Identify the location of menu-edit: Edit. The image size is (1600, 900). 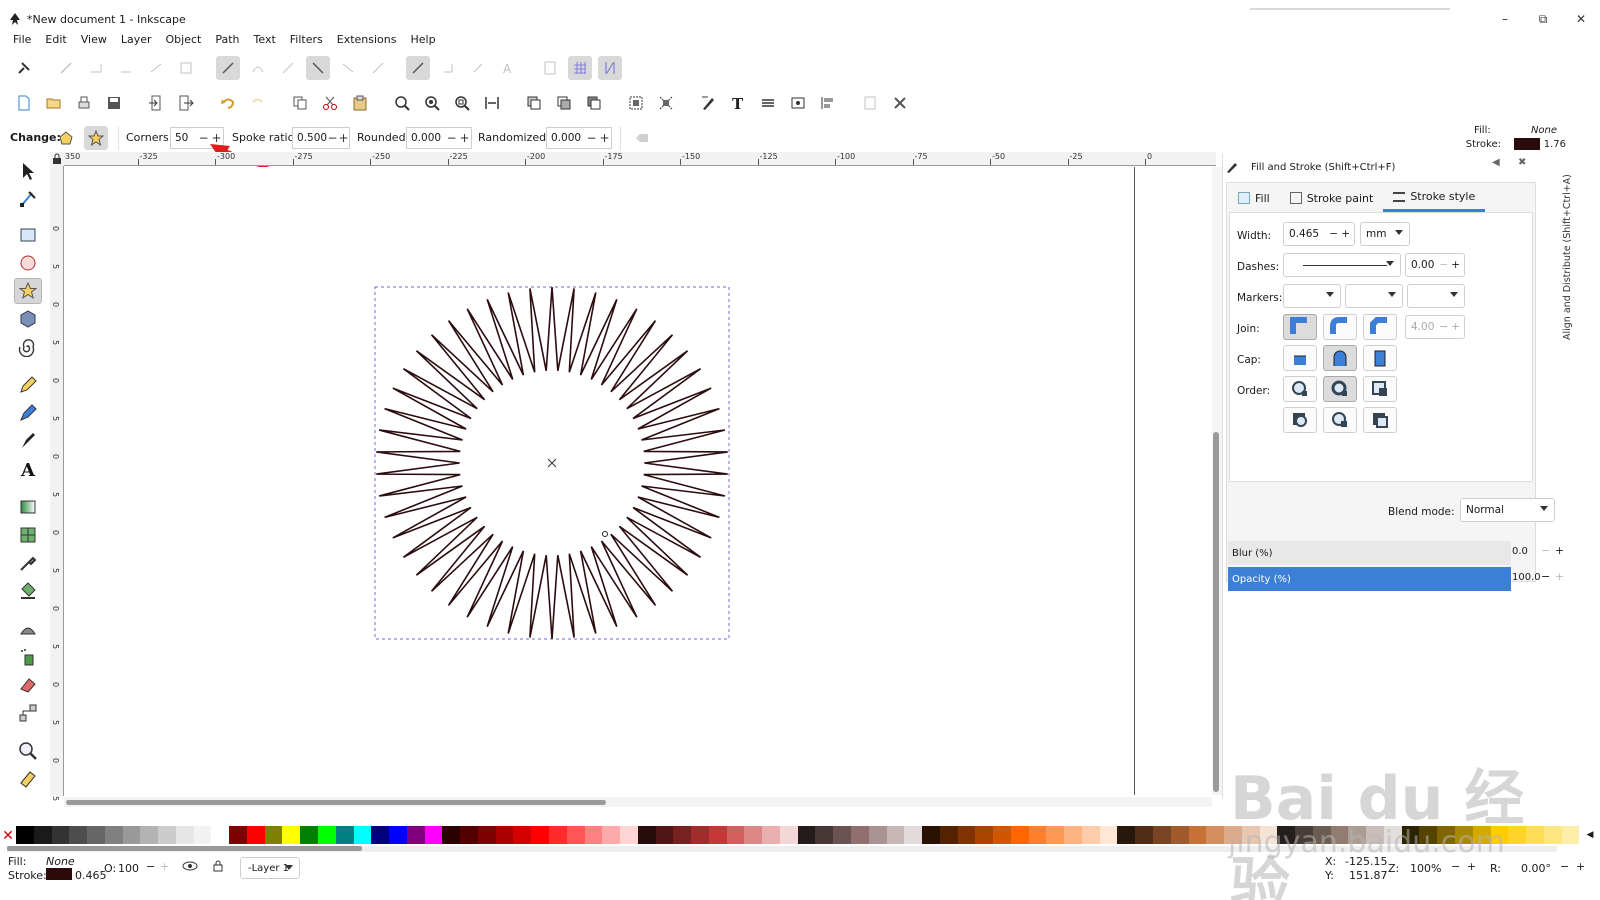
(55, 41).